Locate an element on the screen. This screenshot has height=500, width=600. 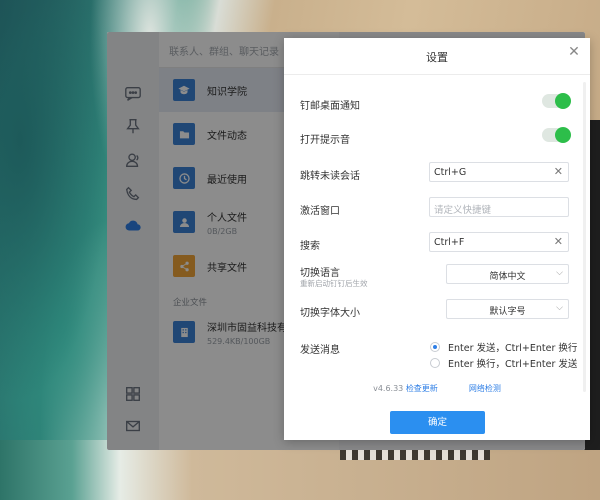
language-select: 简体中文 ⌵ is located at coordinates (507, 274).